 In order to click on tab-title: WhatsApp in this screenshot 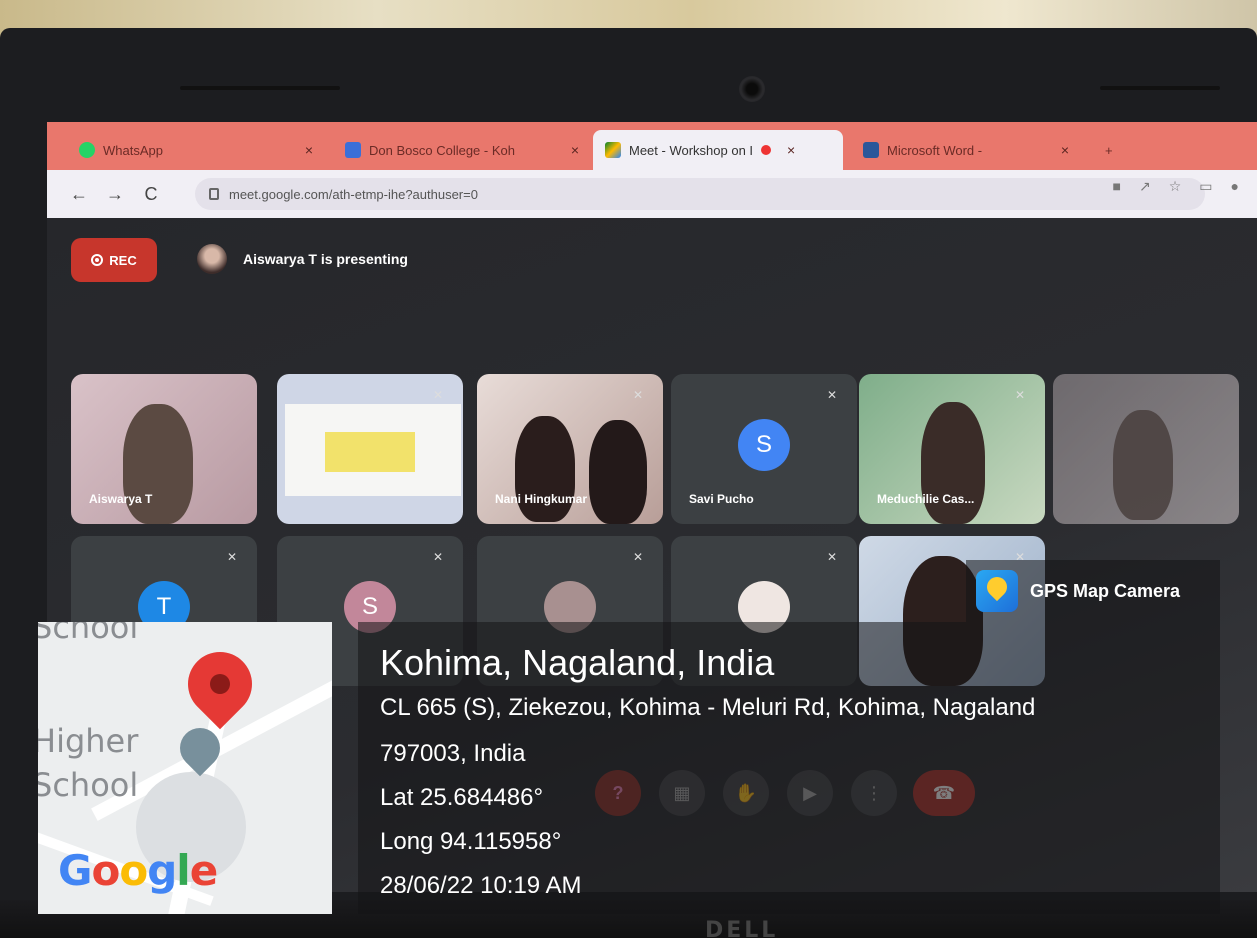, I will do `click(133, 150)`.